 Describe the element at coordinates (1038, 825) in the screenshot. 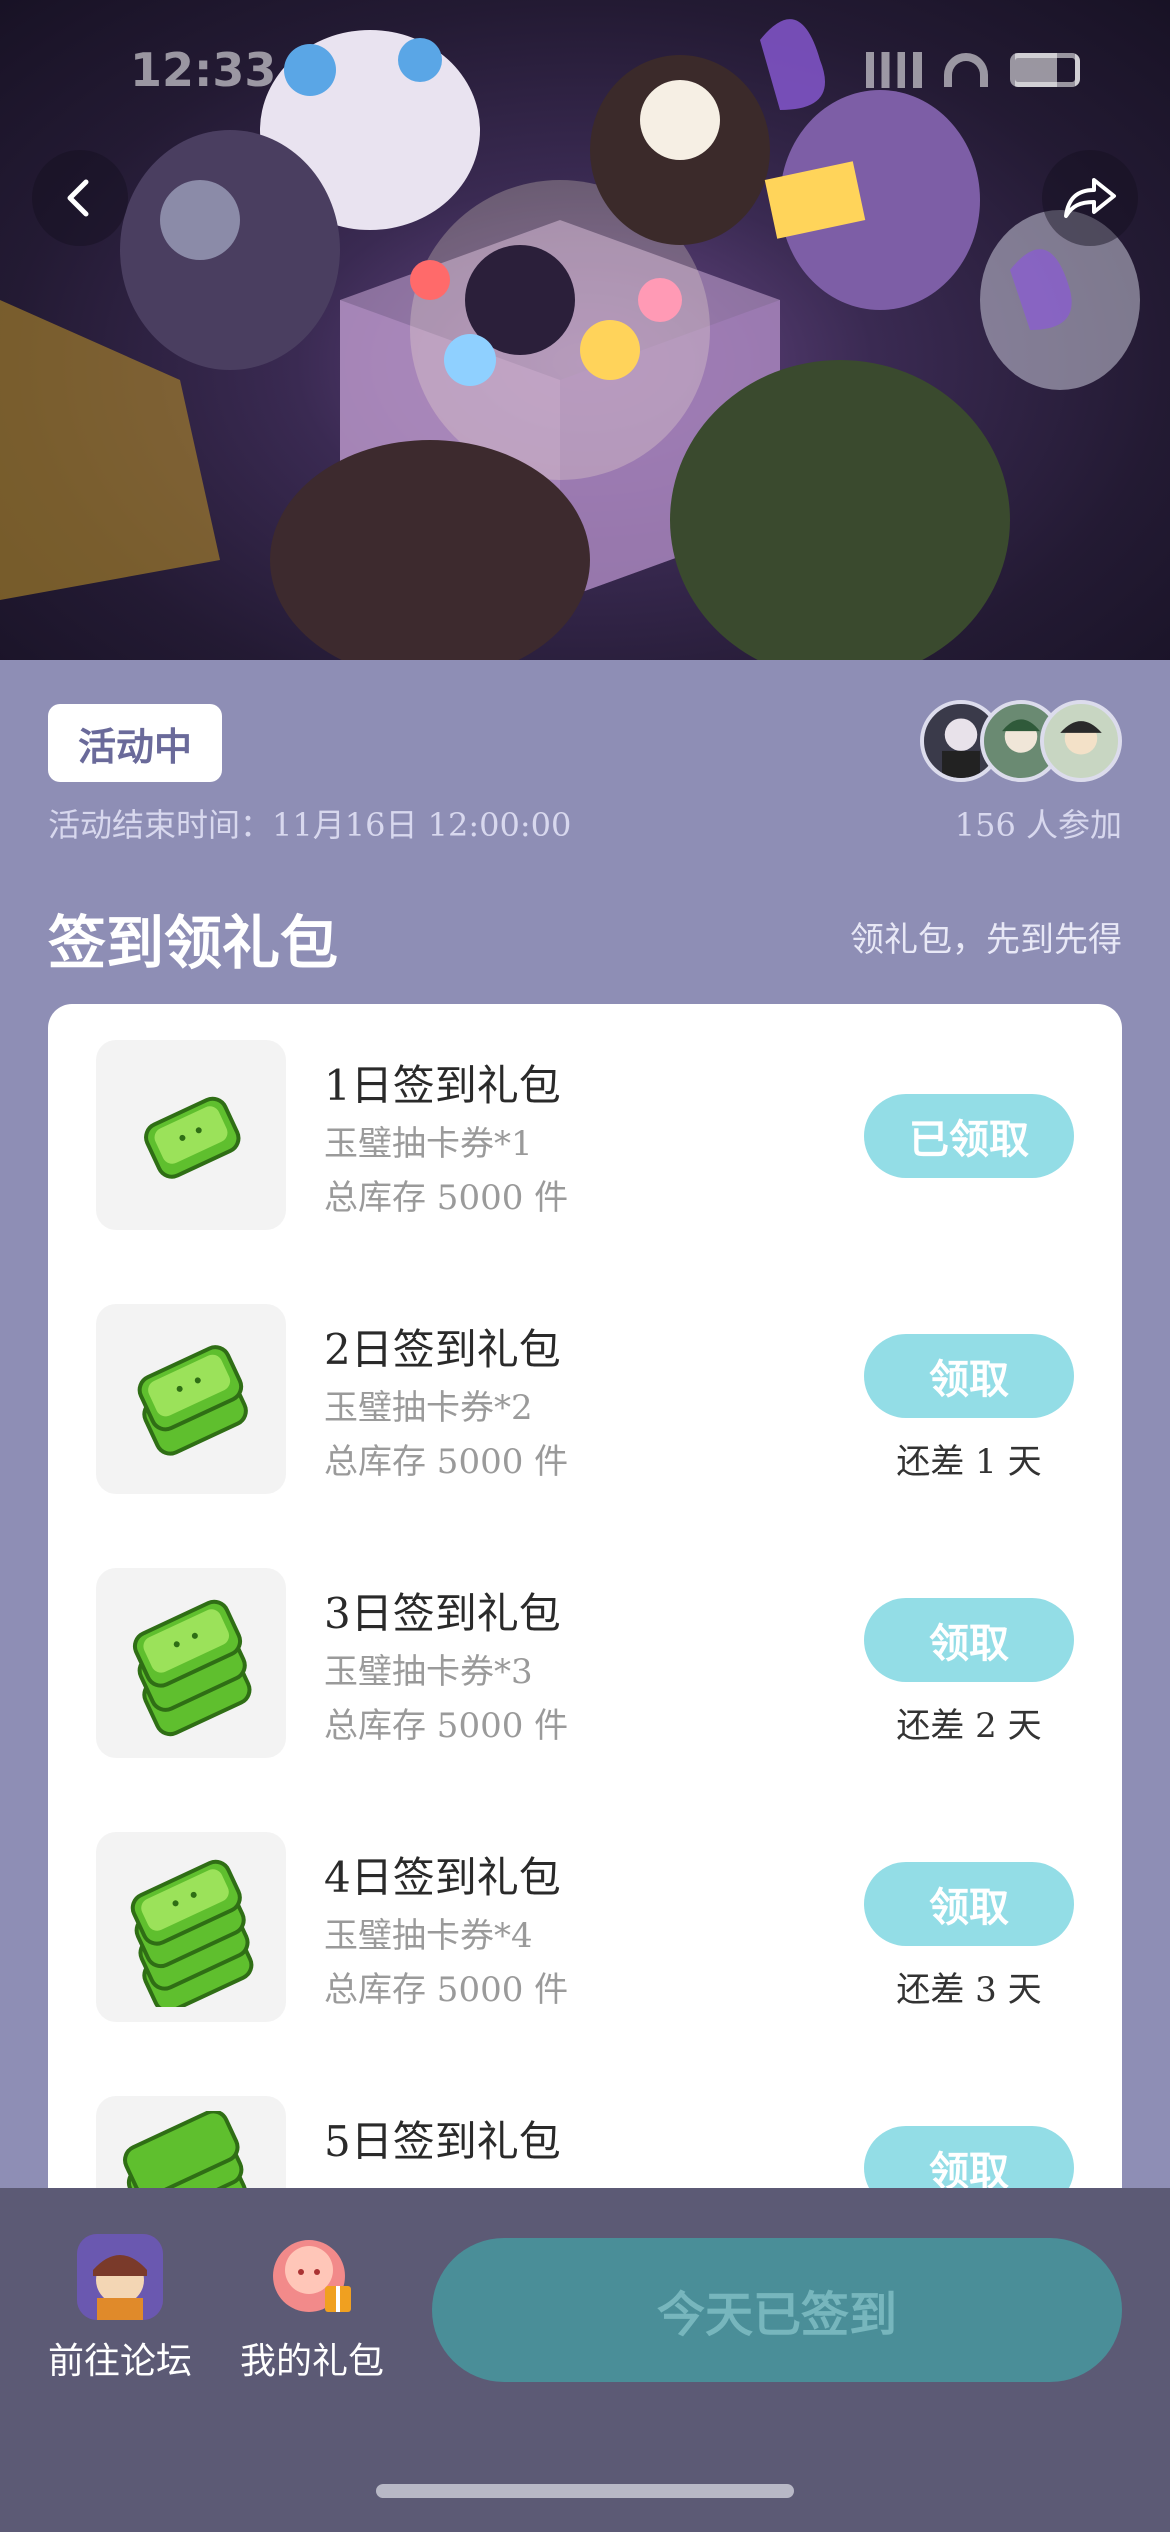

I see `participant-count: 156 人参加` at that location.